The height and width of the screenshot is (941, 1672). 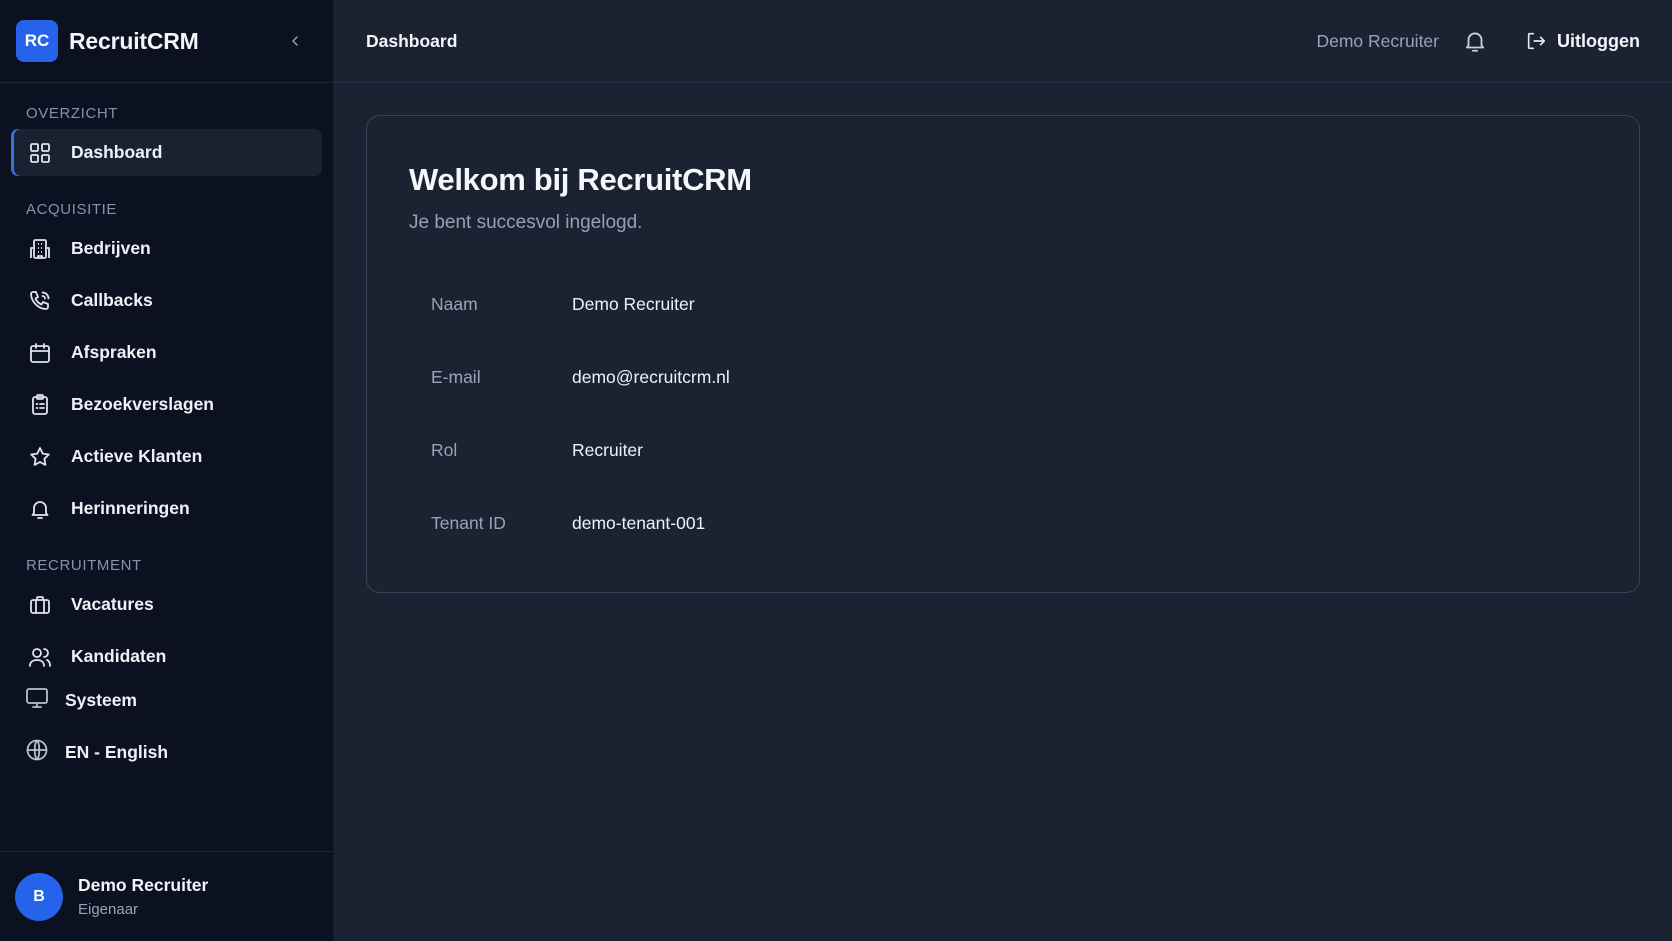 I want to click on info-value: Demo Recruiter, so click(x=633, y=304).